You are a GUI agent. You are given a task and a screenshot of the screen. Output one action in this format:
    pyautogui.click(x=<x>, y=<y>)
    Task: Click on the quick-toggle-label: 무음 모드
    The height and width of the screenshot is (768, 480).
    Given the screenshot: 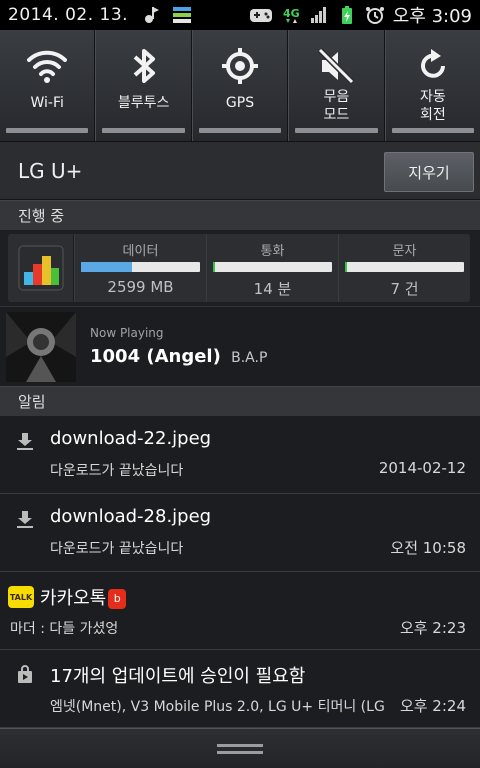 What is the action you would take?
    pyautogui.click(x=336, y=106)
    